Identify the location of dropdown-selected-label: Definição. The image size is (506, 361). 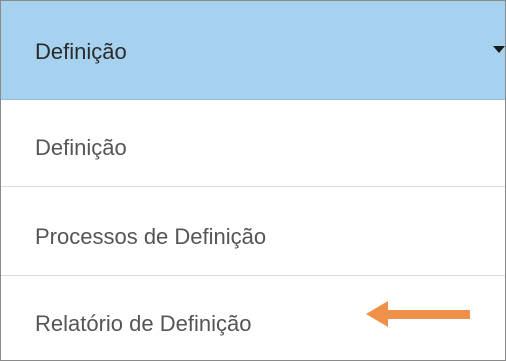
(81, 51).